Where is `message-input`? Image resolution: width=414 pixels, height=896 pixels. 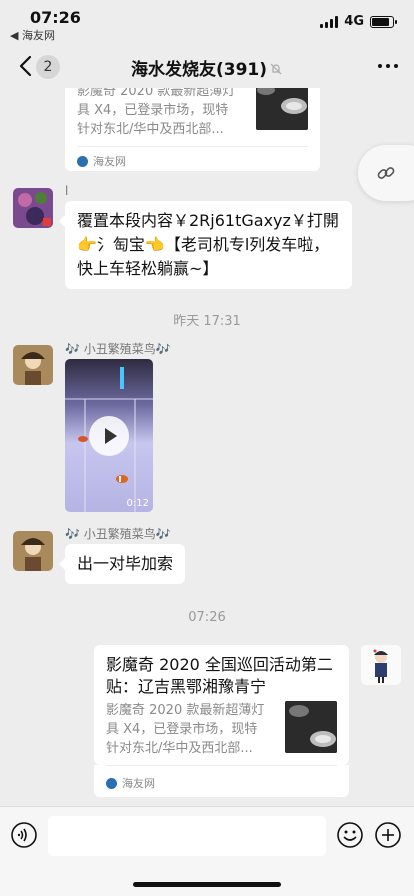 message-input is located at coordinates (187, 836).